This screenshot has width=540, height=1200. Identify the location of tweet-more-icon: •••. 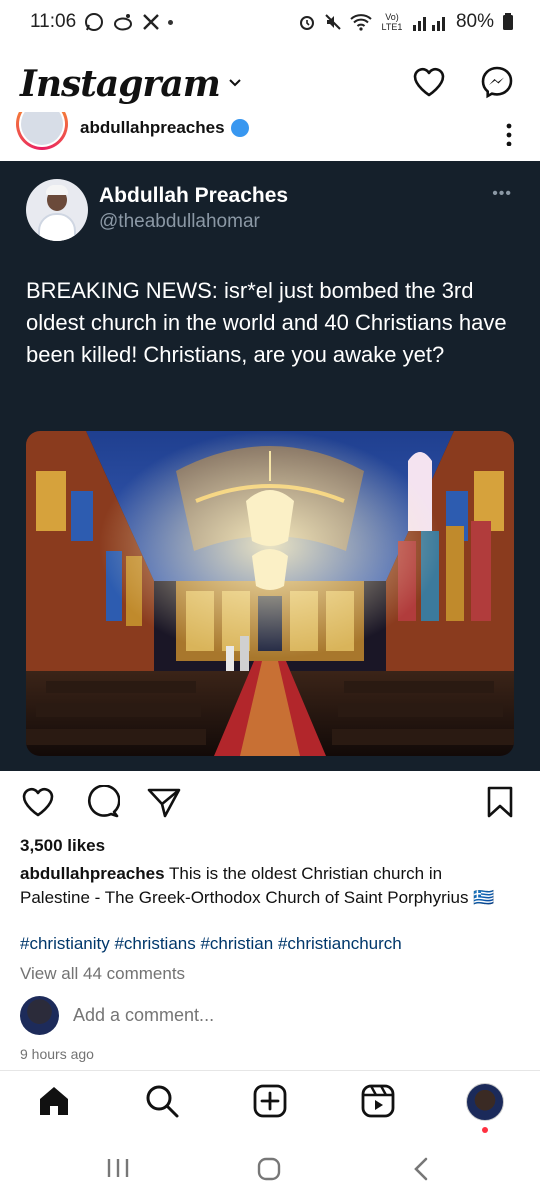
(502, 193).